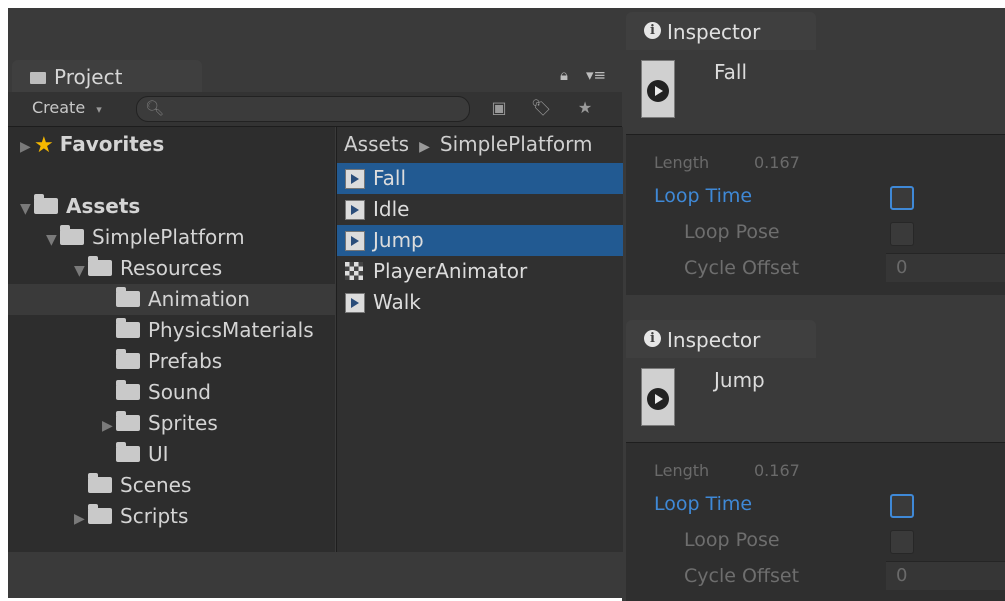  Describe the element at coordinates (171, 206) in the screenshot. I see `tree-item-assets: ▼ Assets` at that location.